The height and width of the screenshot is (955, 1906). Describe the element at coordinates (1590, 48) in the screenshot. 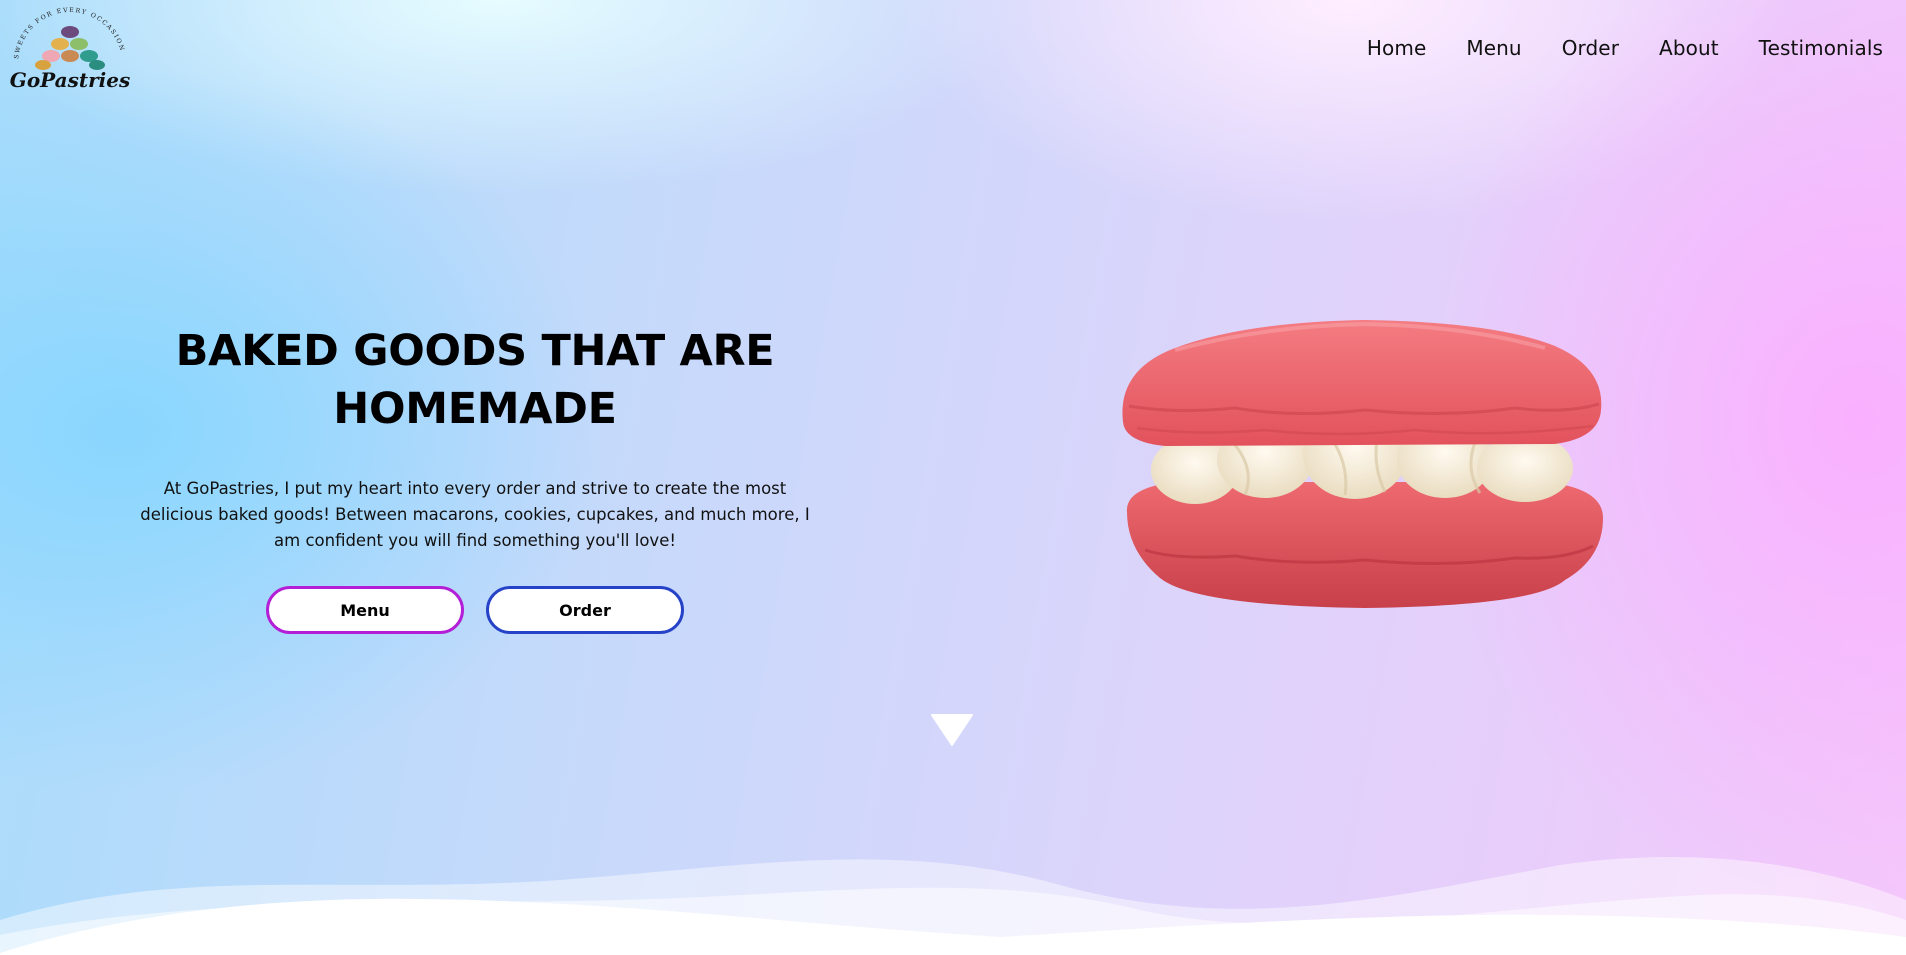

I see `nav-order: Order` at that location.